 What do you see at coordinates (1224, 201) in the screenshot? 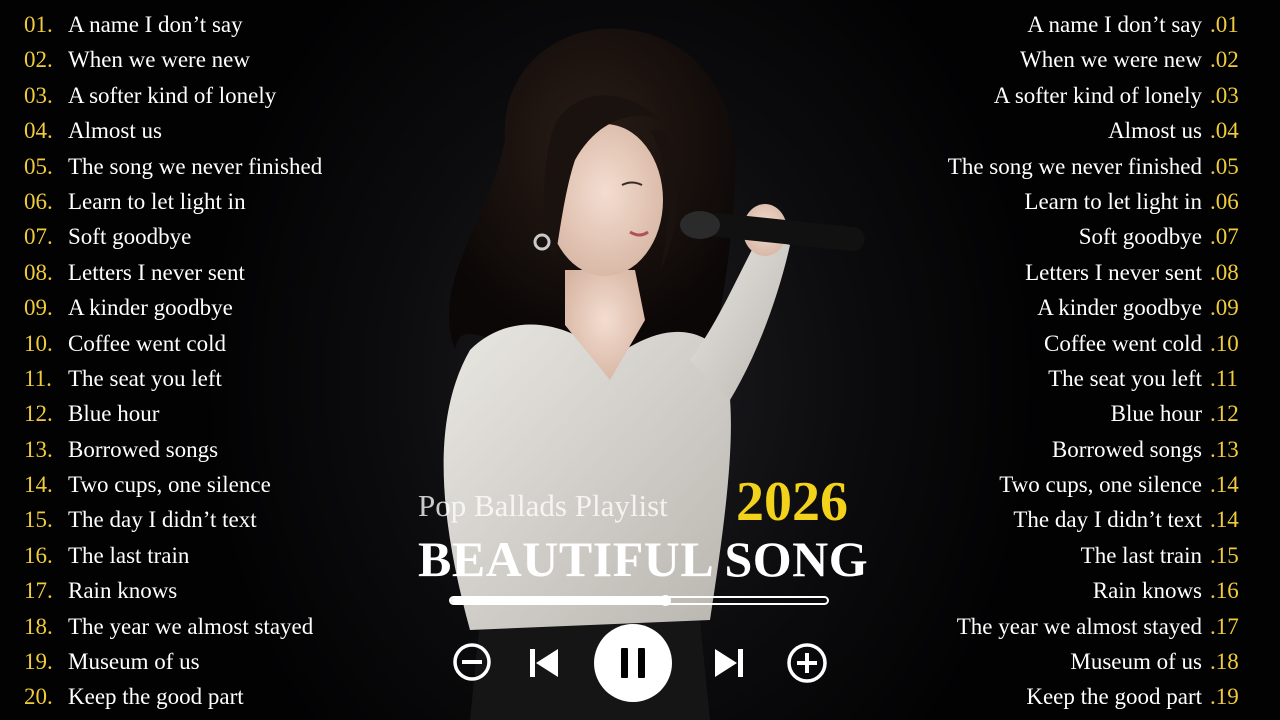
I see `track-number: .06` at bounding box center [1224, 201].